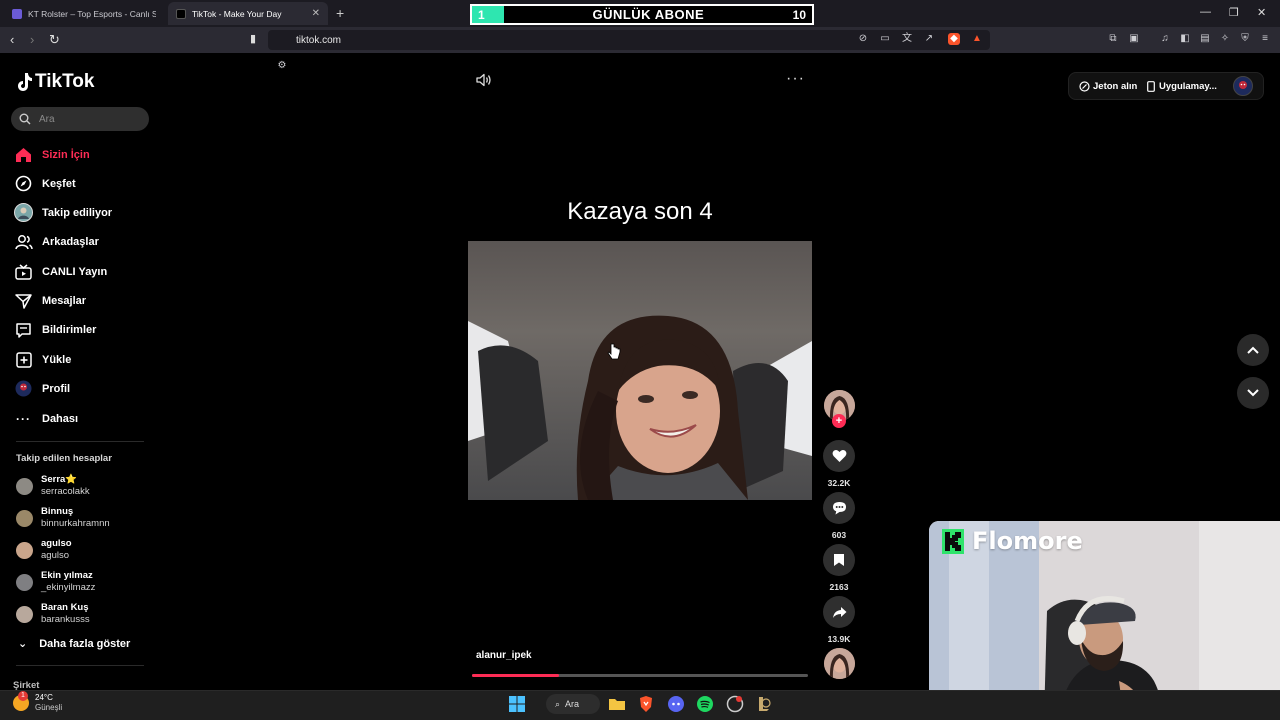  Describe the element at coordinates (617, 704) in the screenshot. I see `file-explorer-icon` at that location.